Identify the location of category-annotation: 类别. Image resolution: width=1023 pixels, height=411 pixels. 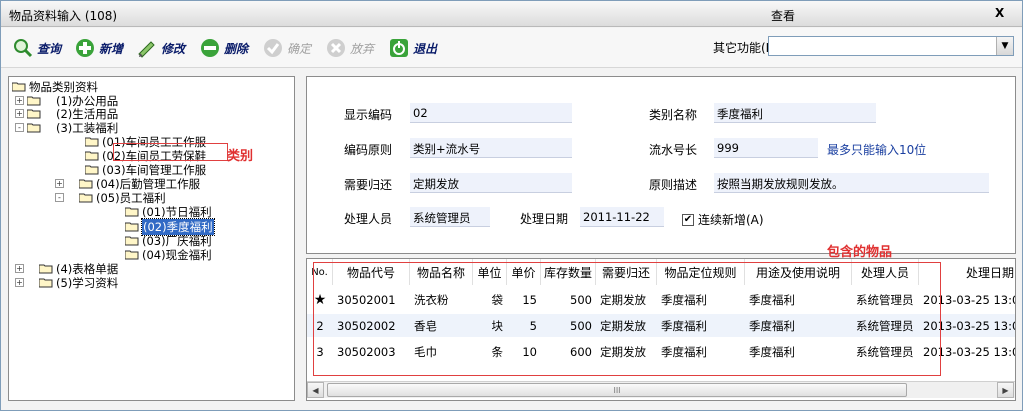
(240, 156).